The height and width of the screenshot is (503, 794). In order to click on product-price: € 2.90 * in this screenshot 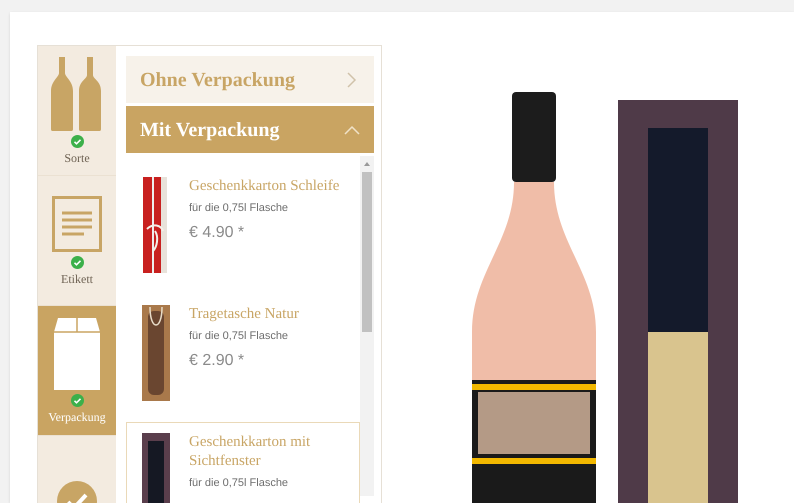, I will do `click(217, 360)`.